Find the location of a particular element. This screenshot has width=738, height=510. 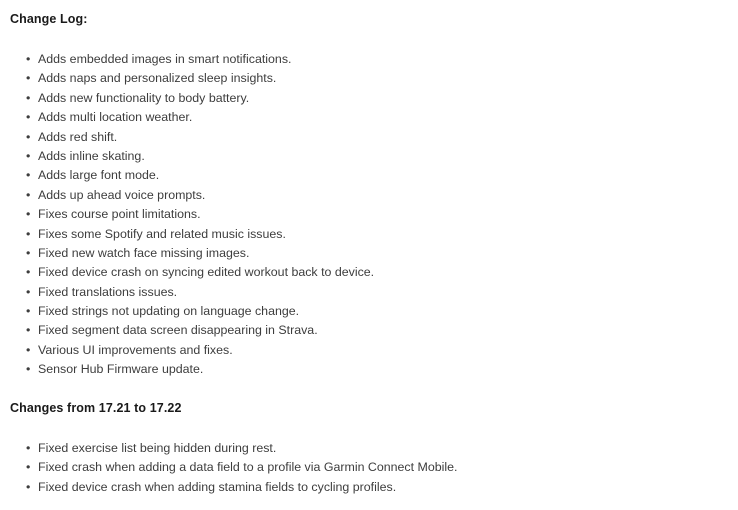

list-item: • Fixed new watch face missing images. is located at coordinates (187, 253).